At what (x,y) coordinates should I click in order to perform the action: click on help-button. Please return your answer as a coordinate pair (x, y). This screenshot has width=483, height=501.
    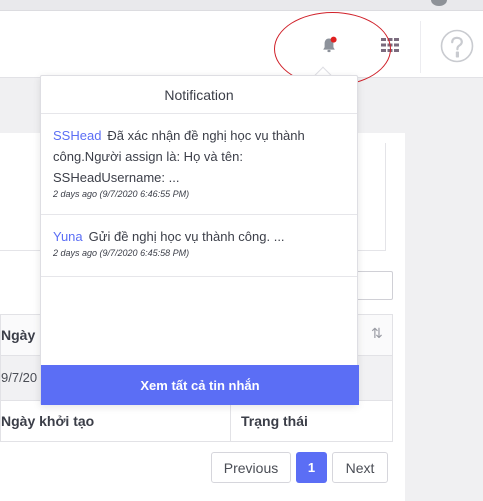
    Looking at the image, I should click on (457, 46).